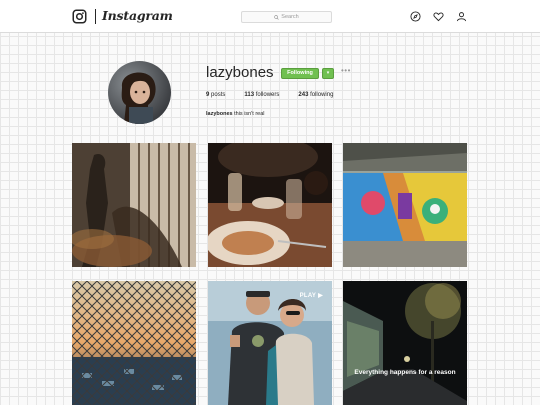 The width and height of the screenshot is (540, 405). I want to click on couple-selfie-photo, so click(270, 343).